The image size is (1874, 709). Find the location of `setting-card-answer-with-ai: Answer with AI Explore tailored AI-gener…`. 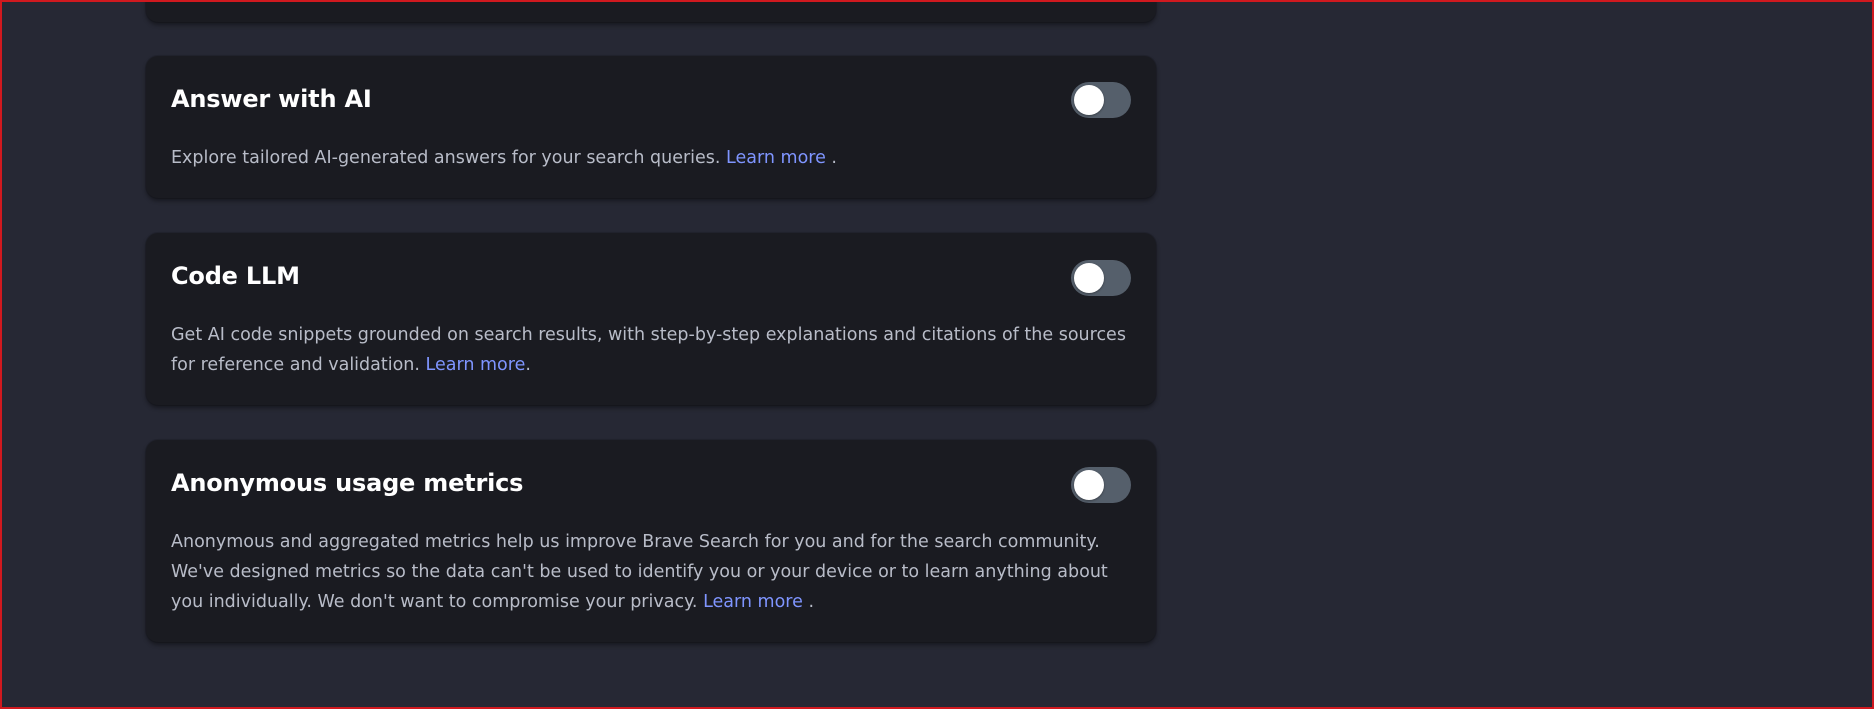

setting-card-answer-with-ai: Answer with AI Explore tailored AI-gener… is located at coordinates (651, 127).